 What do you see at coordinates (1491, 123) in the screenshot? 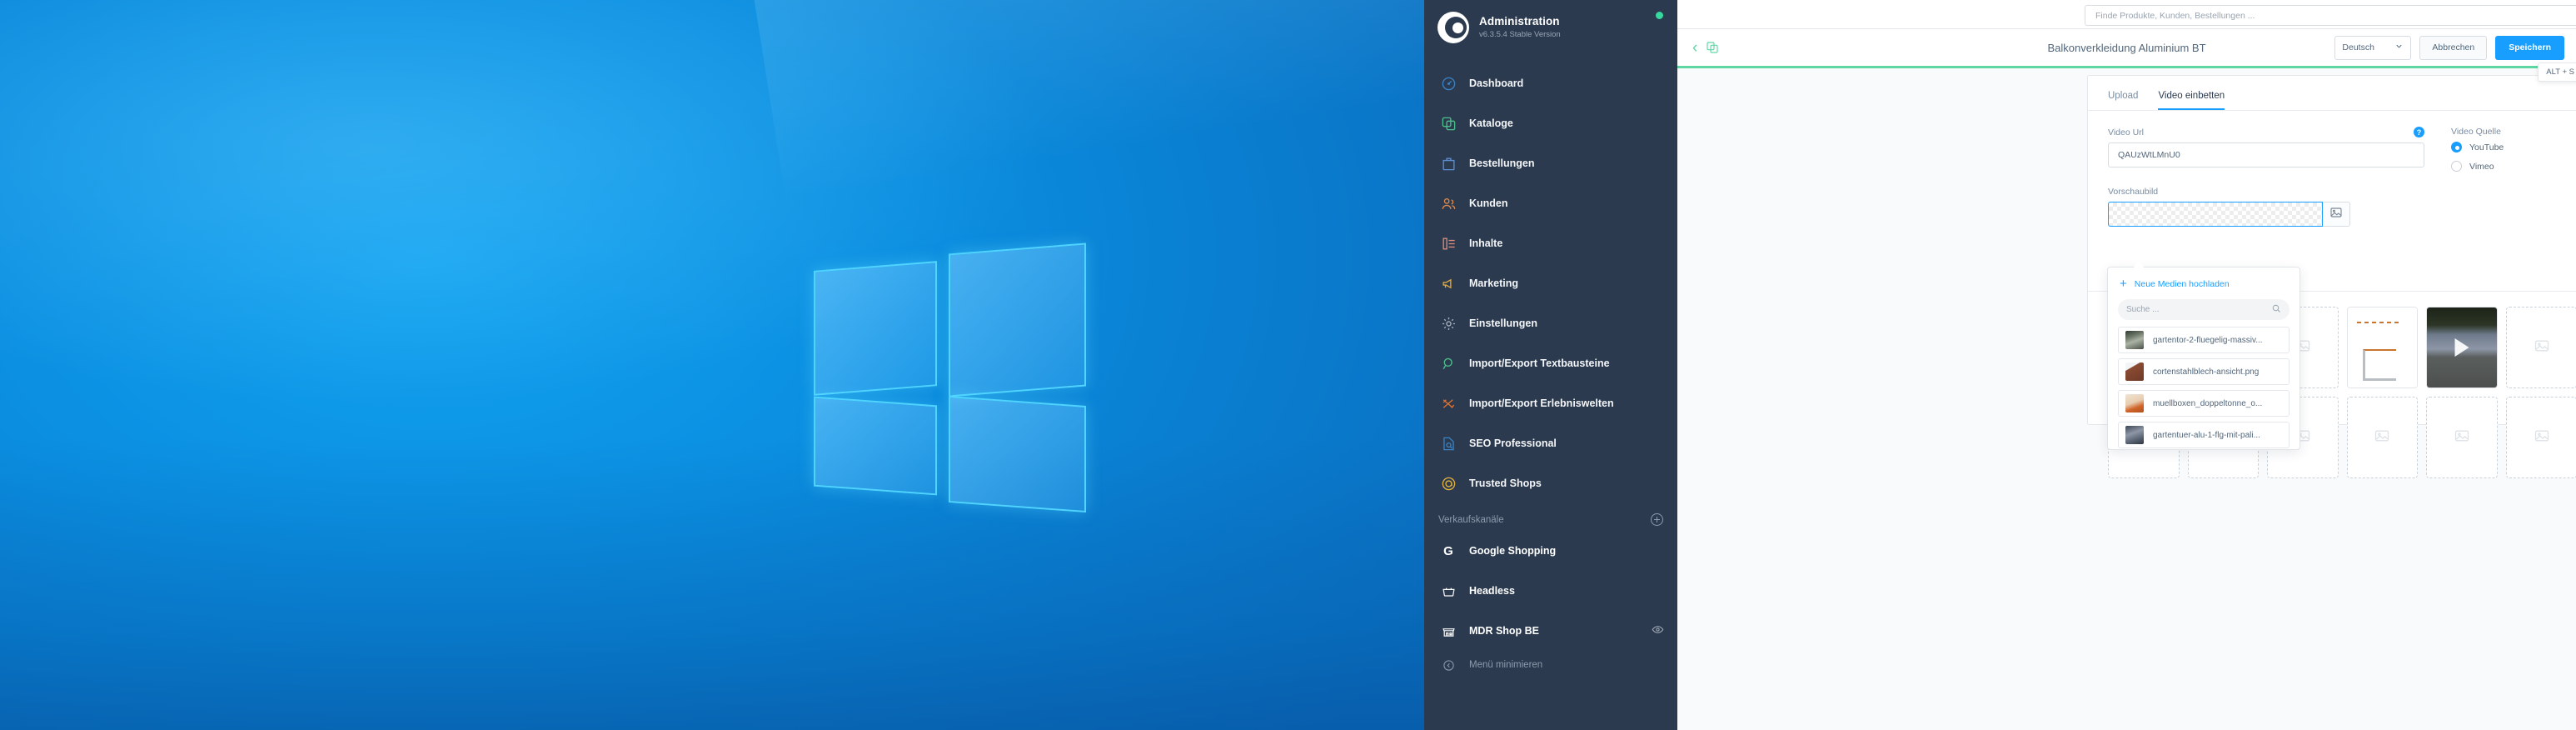
I see `sidebar-item-label: Kataloge` at bounding box center [1491, 123].